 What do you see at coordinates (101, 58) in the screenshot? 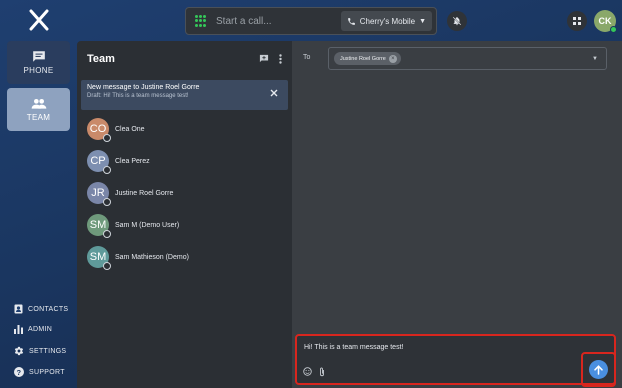
I see `team-title: Team` at bounding box center [101, 58].